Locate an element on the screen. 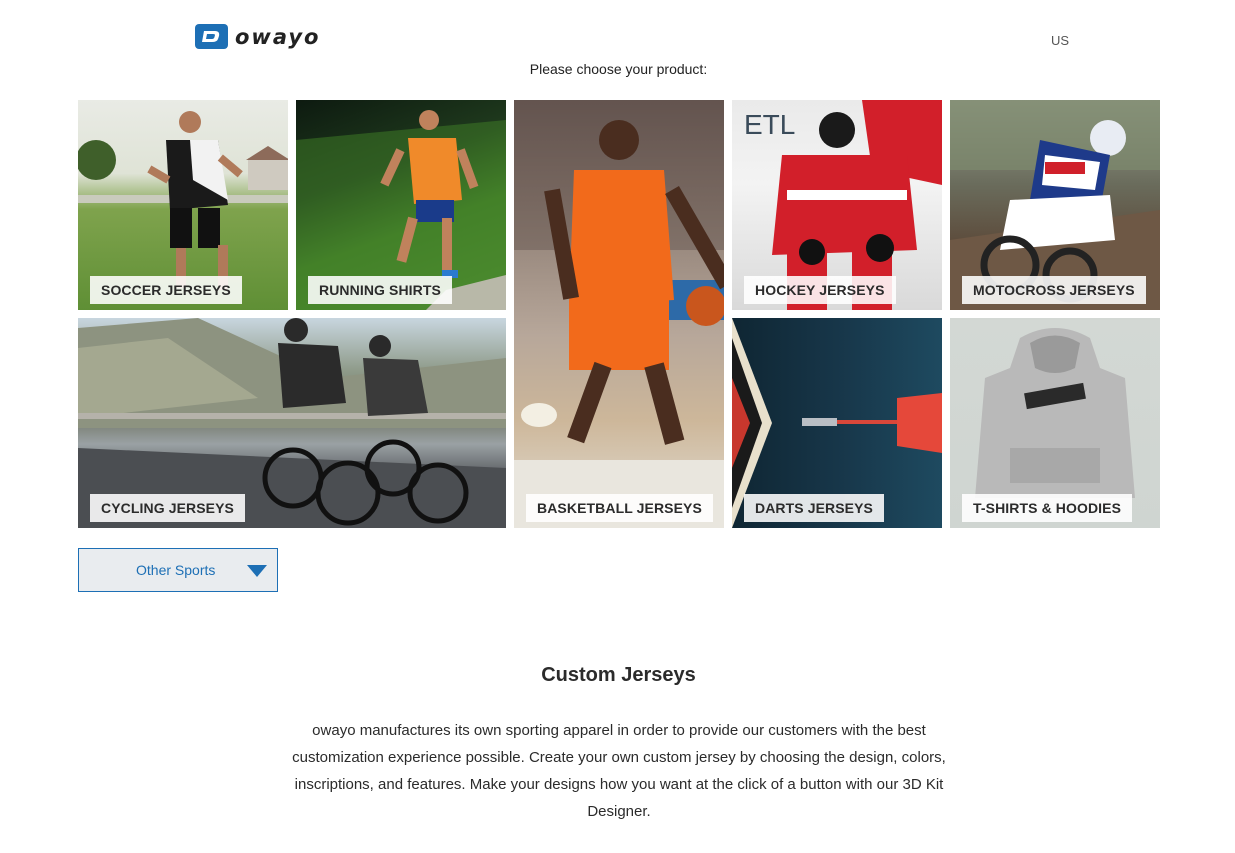 The height and width of the screenshot is (853, 1235). product-tile-soccer: SOCCER JERSEYS is located at coordinates (183, 205).